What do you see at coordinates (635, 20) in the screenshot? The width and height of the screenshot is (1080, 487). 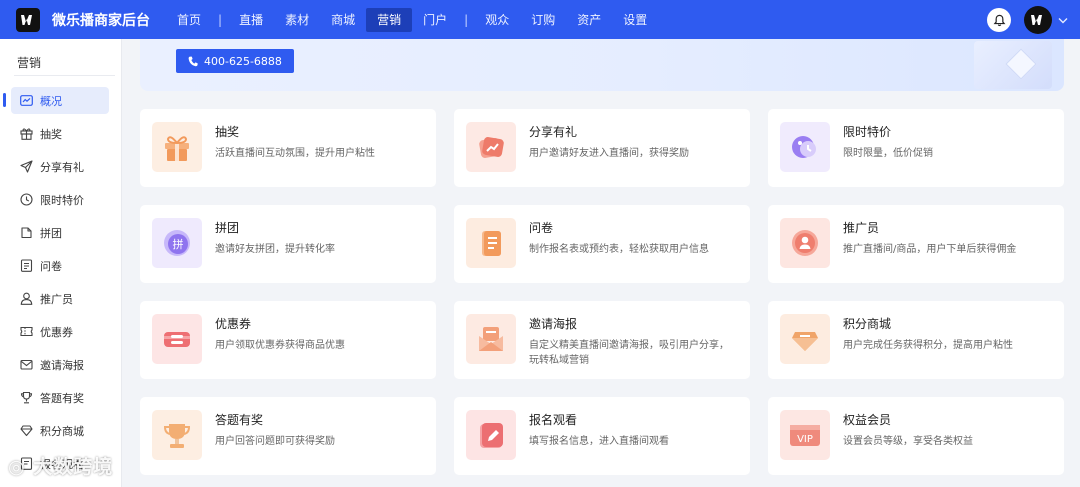 I see `nav-item-settings: 设置` at bounding box center [635, 20].